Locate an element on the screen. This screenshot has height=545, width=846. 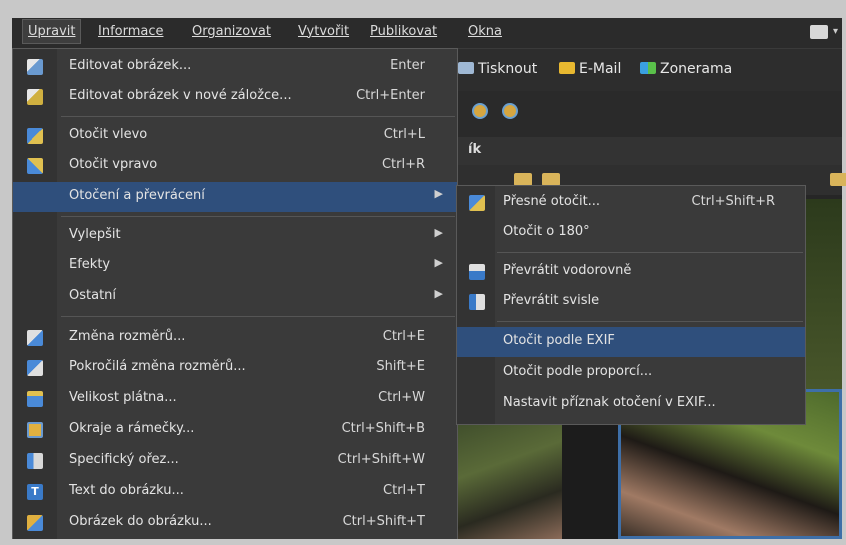
toolbar: Tisknout E-Mail Zonerama is located at coordinates (649, 70).